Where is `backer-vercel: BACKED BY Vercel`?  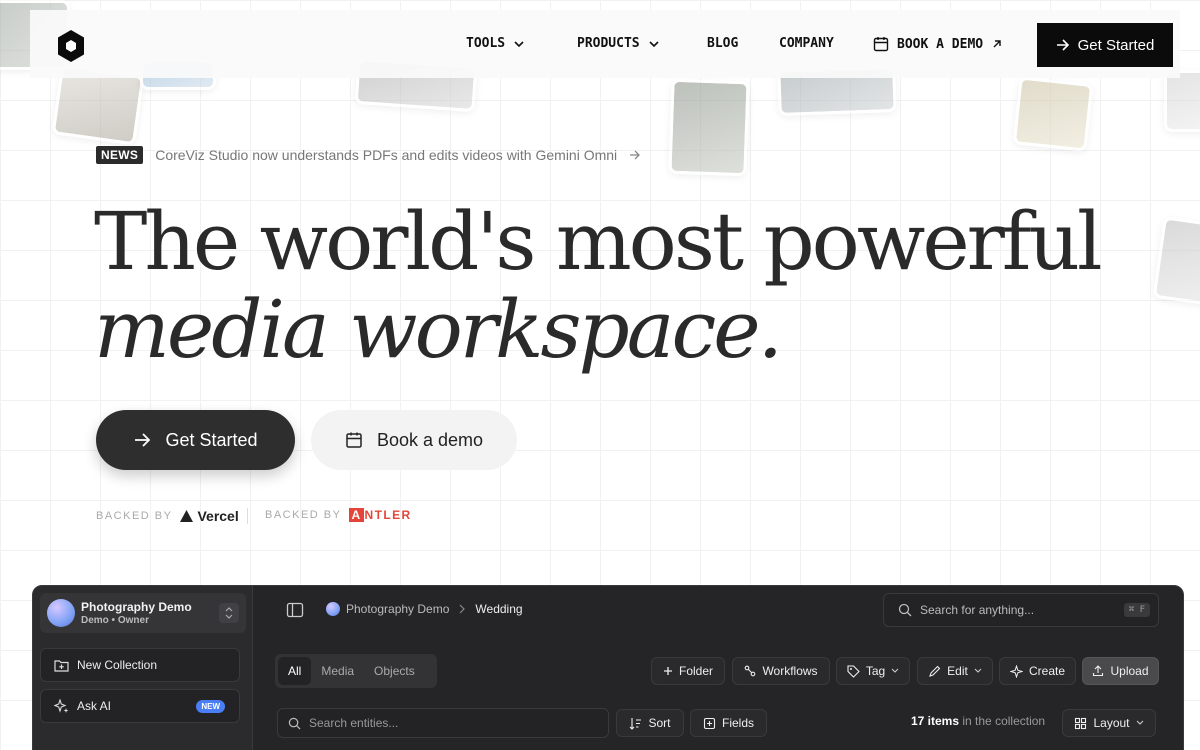 backer-vercel: BACKED BY Vercel is located at coordinates (167, 516).